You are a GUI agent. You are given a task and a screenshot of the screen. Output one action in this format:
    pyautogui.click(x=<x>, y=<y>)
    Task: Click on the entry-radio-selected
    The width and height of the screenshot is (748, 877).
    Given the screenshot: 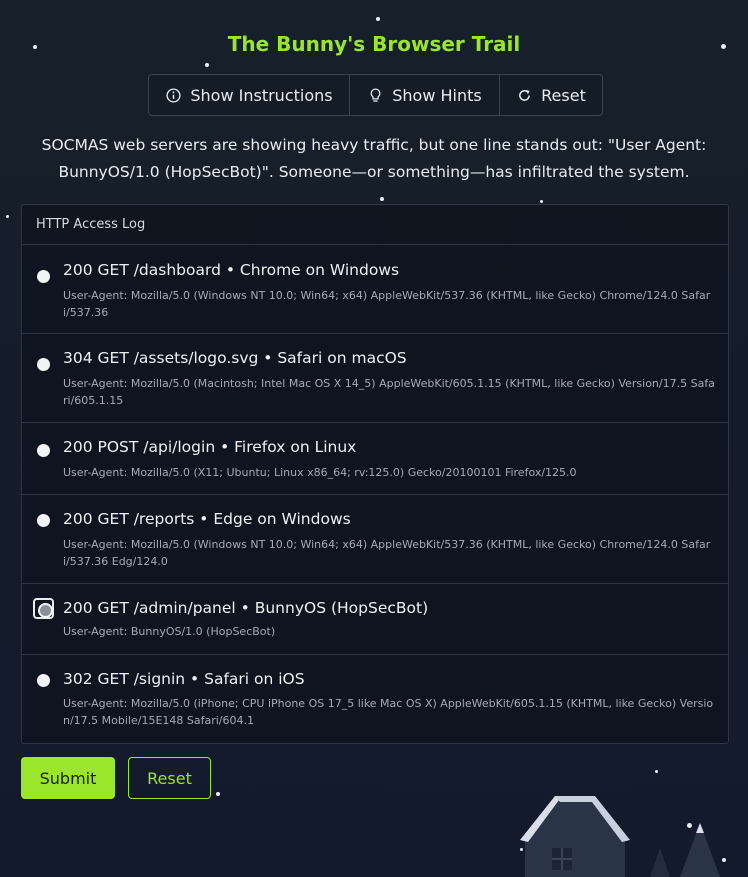 What is the action you would take?
    pyautogui.click(x=43, y=608)
    